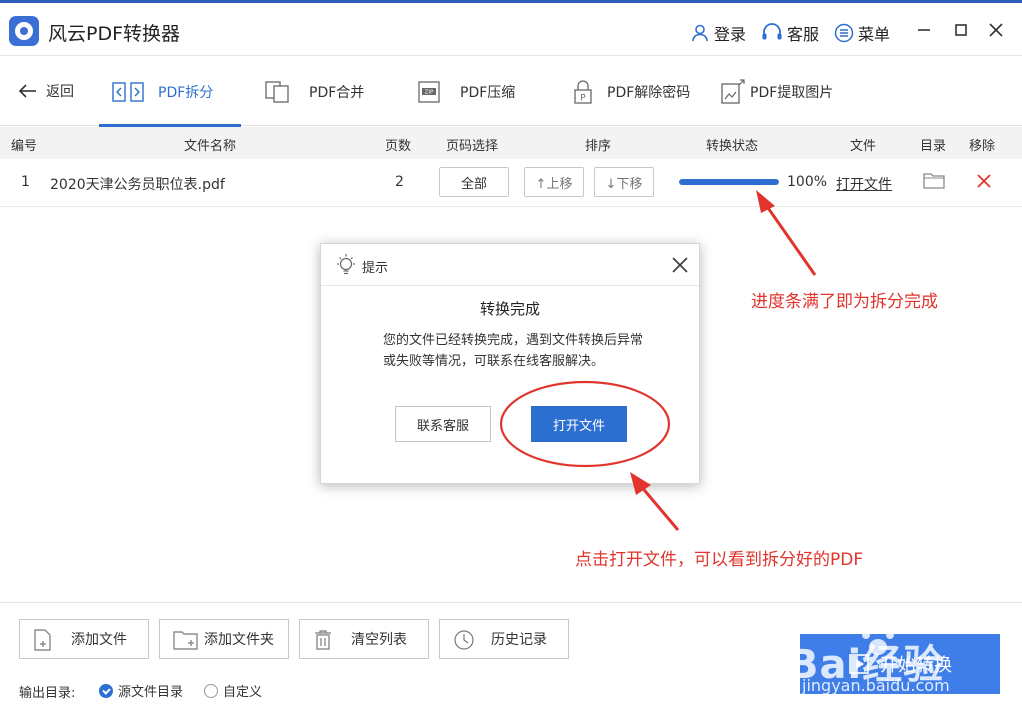 The width and height of the screenshot is (1022, 722). I want to click on dialog-title: 提示, so click(375, 268).